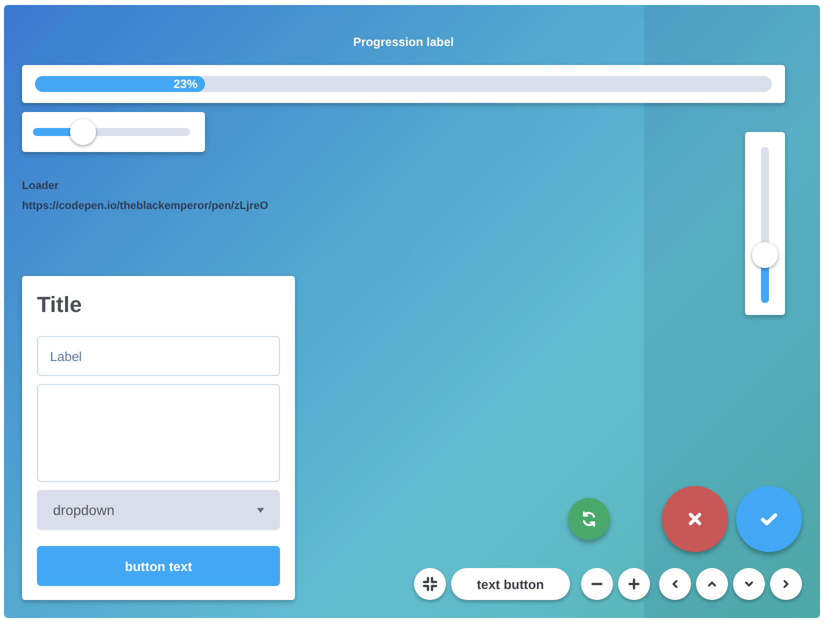 Image resolution: width=824 pixels, height=623 pixels. I want to click on loader-title: Loader, so click(40, 186).